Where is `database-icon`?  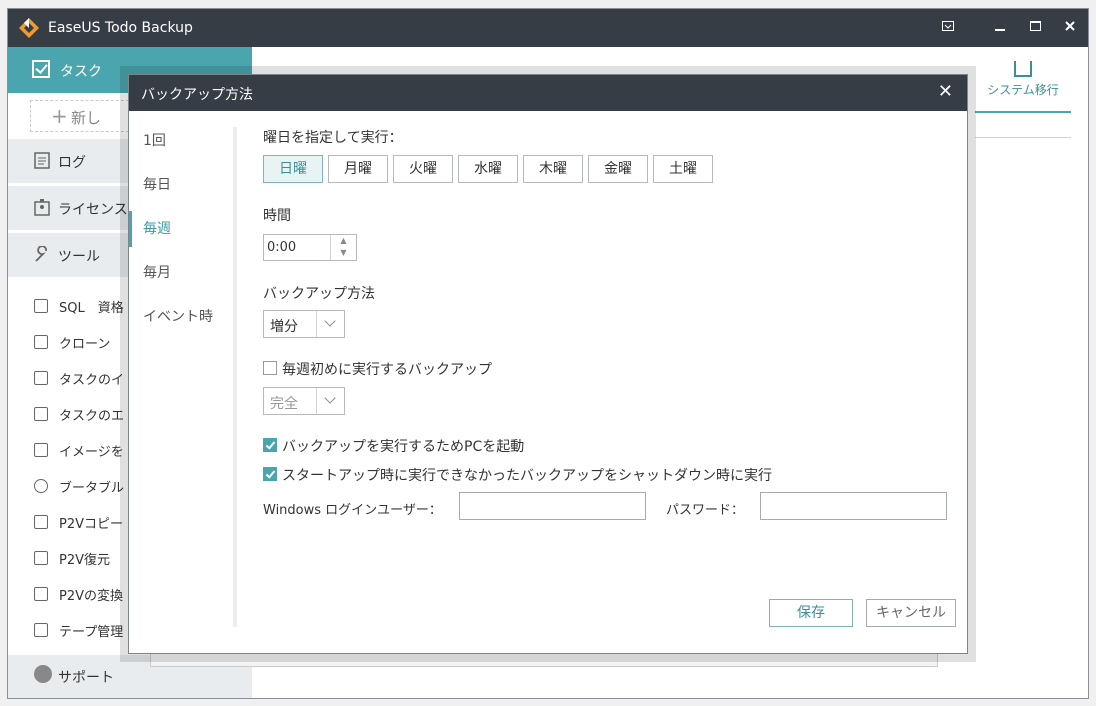 database-icon is located at coordinates (41, 306).